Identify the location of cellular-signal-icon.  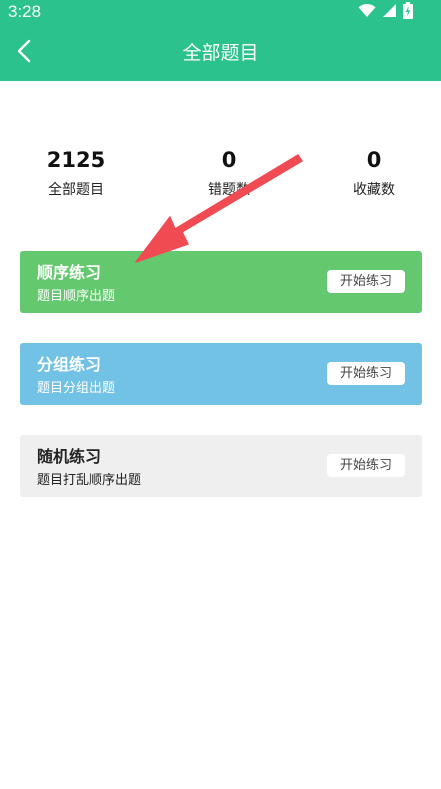
(389, 12).